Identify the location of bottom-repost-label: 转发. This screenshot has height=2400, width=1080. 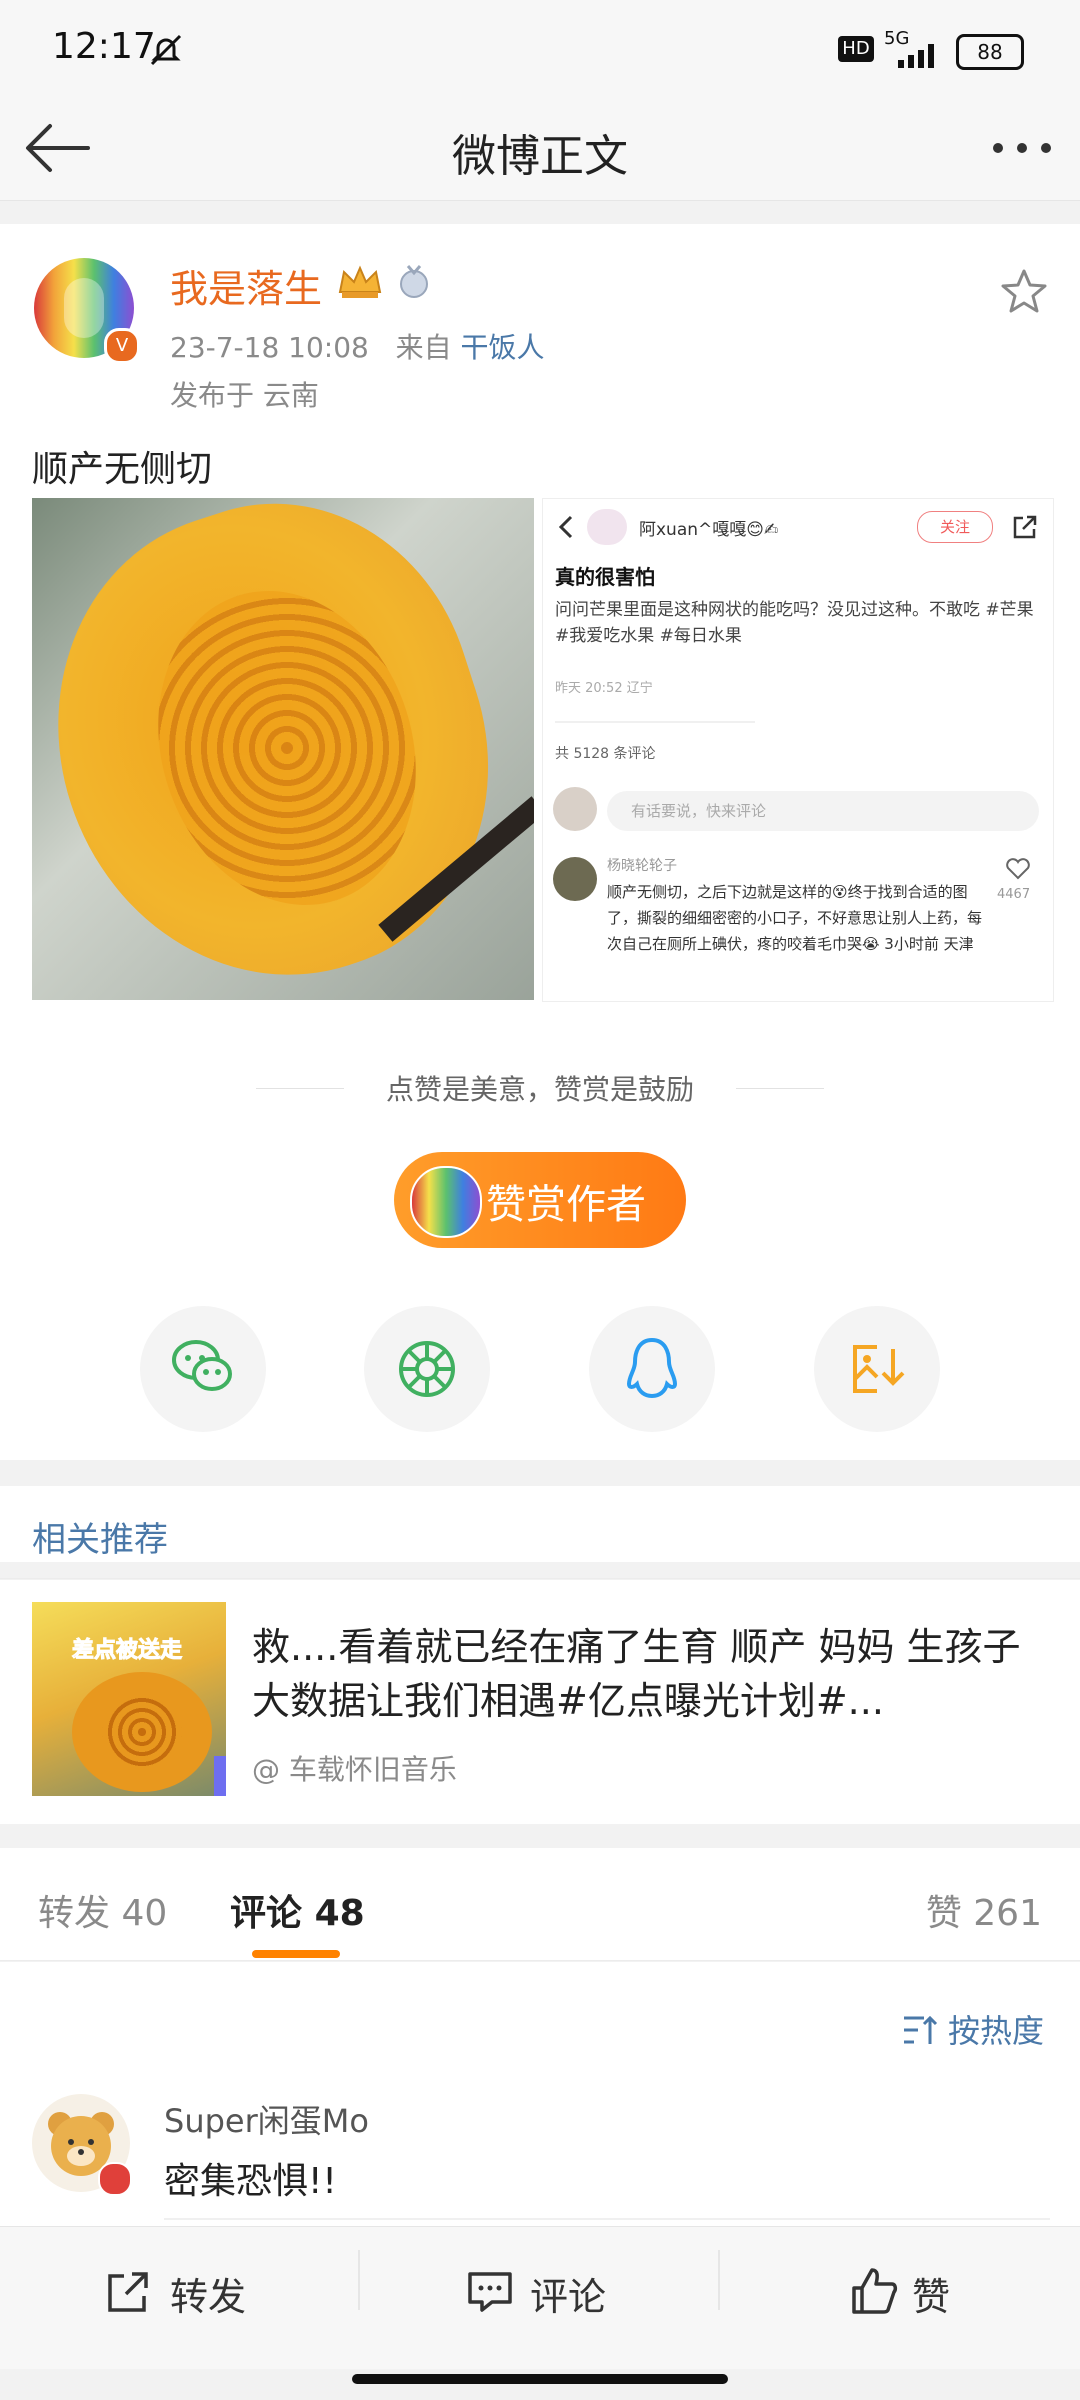
(208, 2297).